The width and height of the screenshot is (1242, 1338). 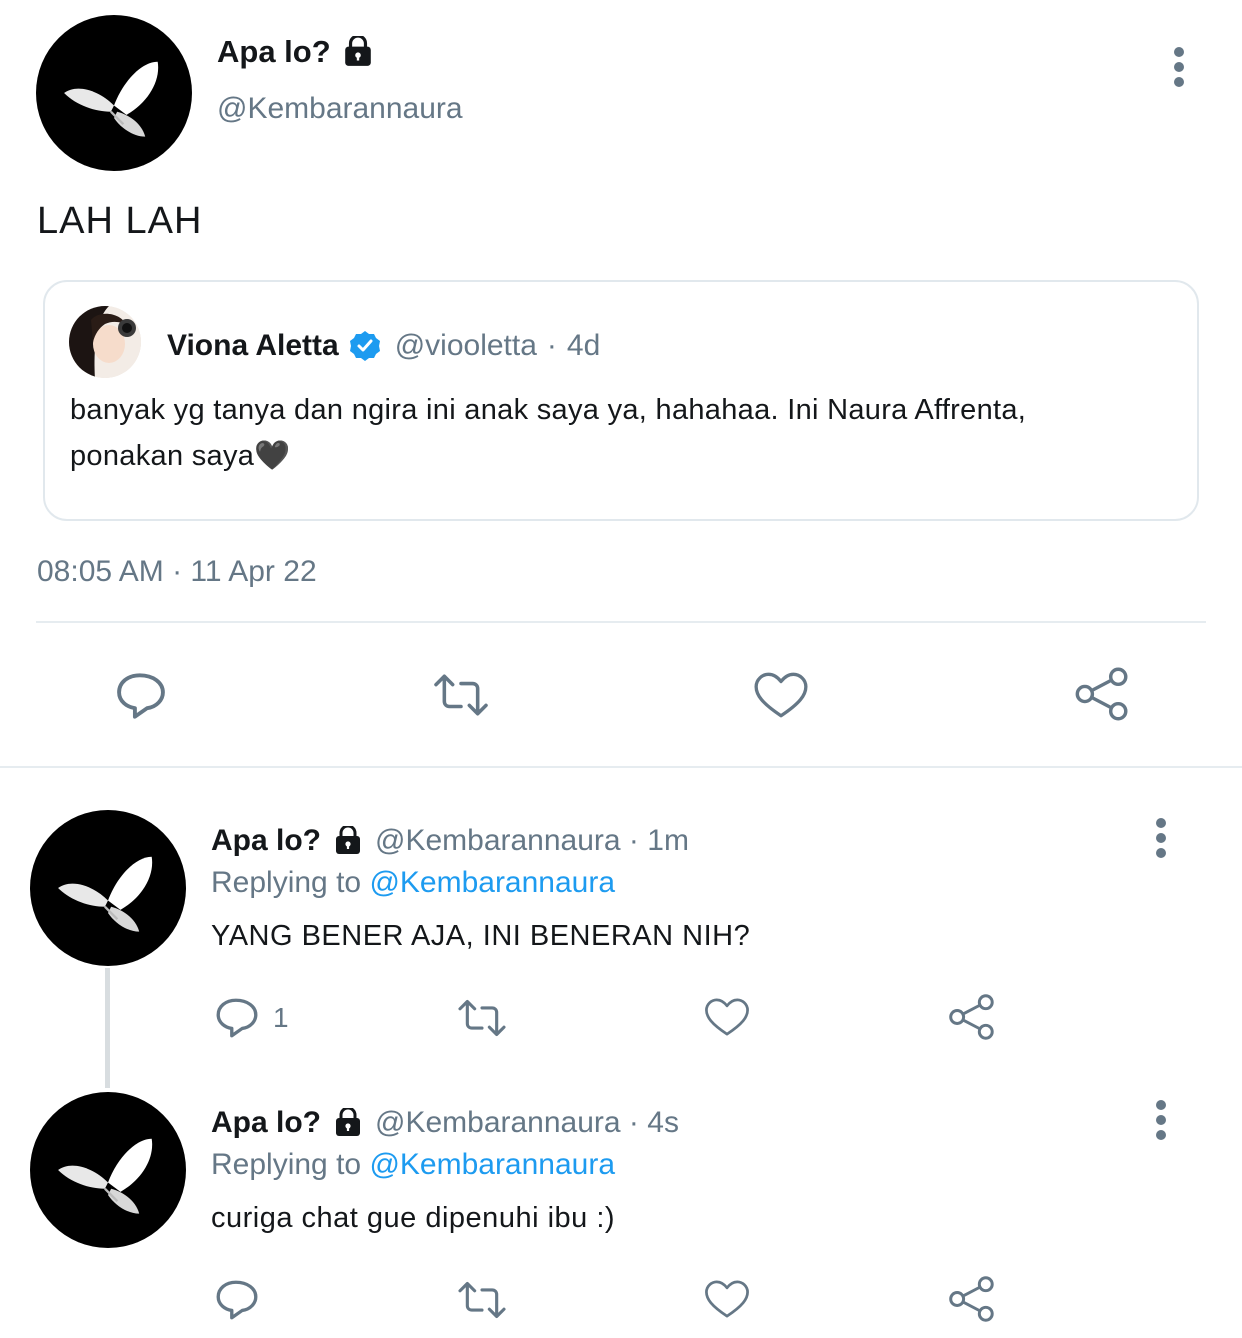 I want to click on thread-line, so click(x=107, y=1028).